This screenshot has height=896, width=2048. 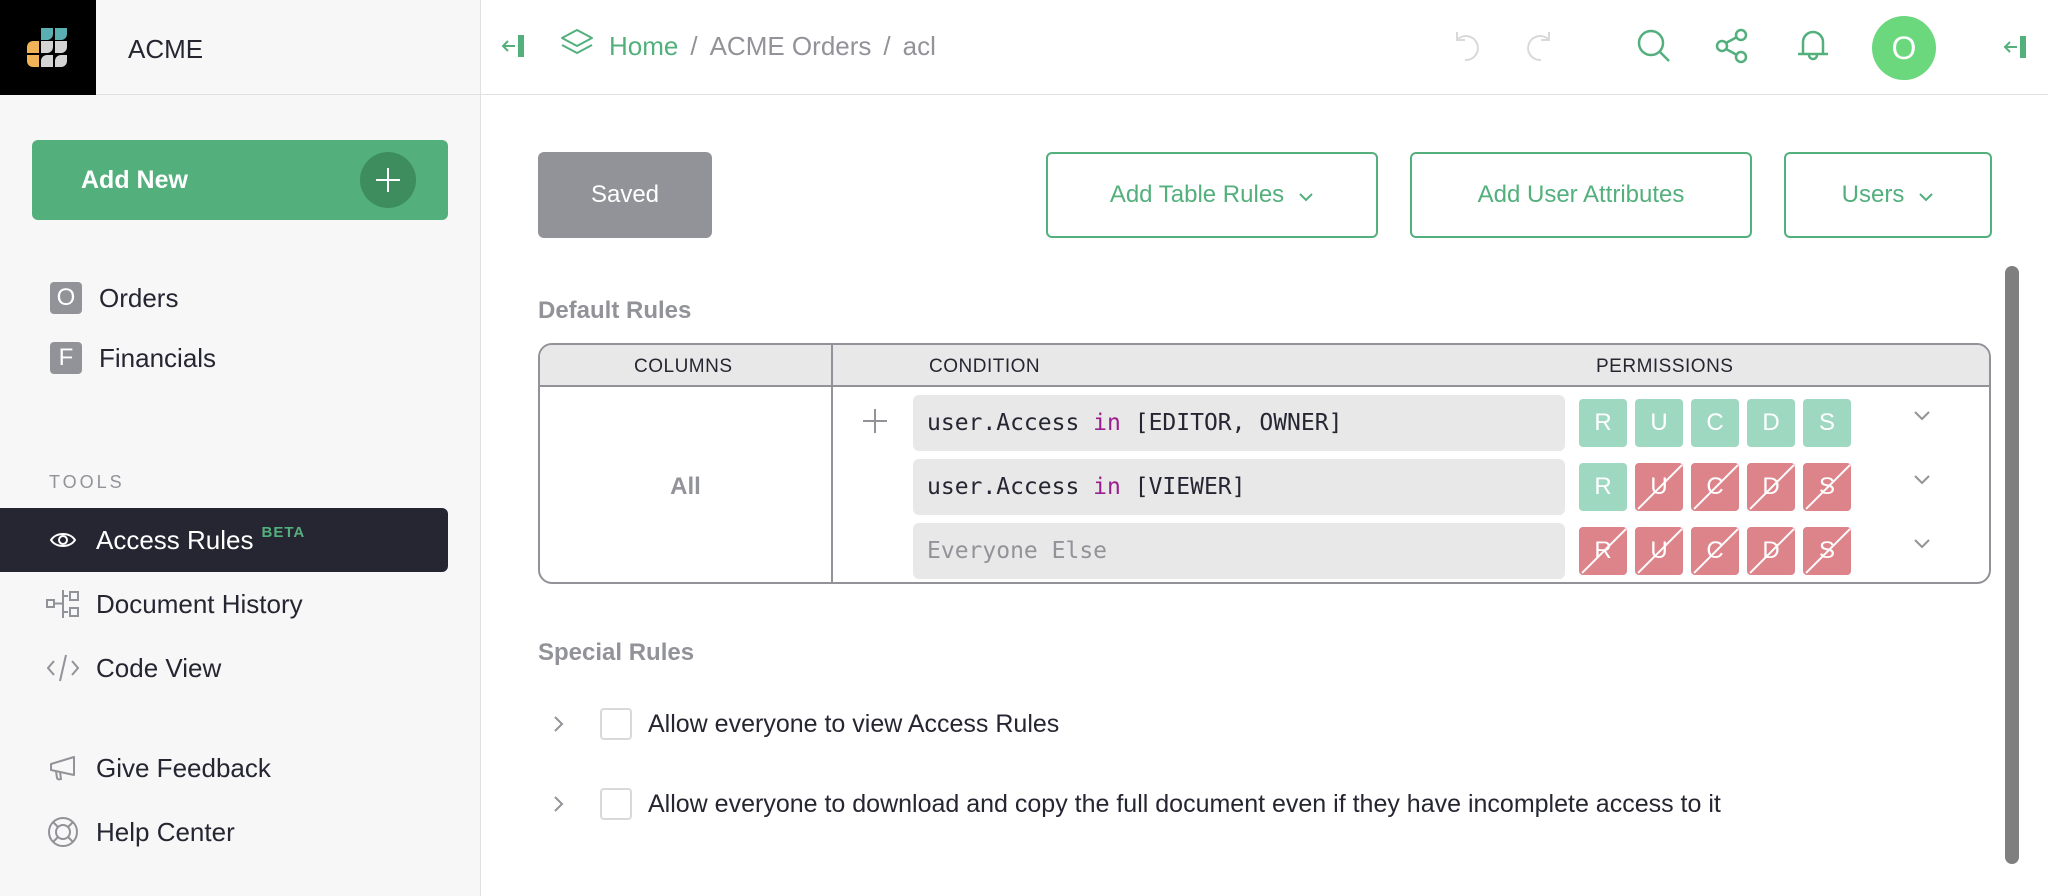 I want to click on users-label: Users, so click(x=1873, y=194).